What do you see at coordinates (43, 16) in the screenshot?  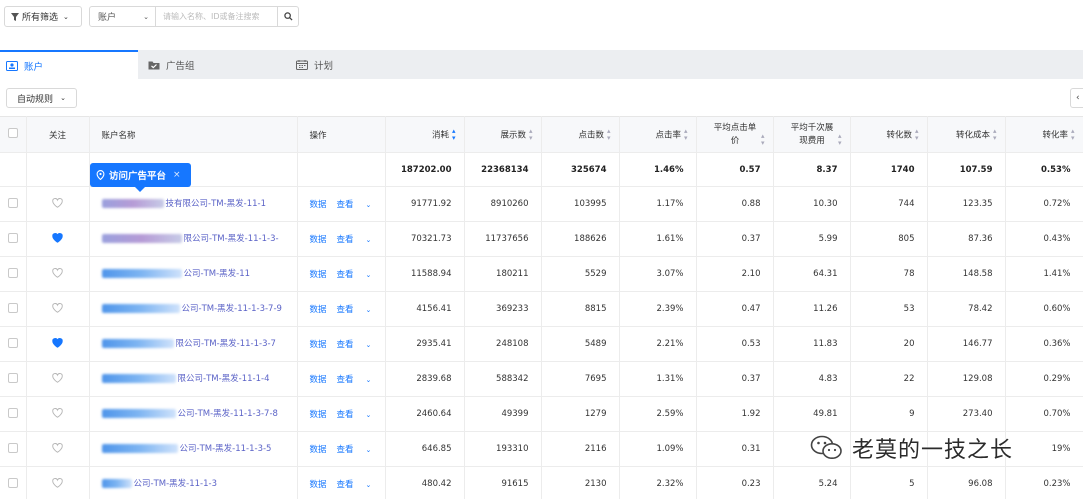 I see `all-filters-button: 所有筛选 ⌄` at bounding box center [43, 16].